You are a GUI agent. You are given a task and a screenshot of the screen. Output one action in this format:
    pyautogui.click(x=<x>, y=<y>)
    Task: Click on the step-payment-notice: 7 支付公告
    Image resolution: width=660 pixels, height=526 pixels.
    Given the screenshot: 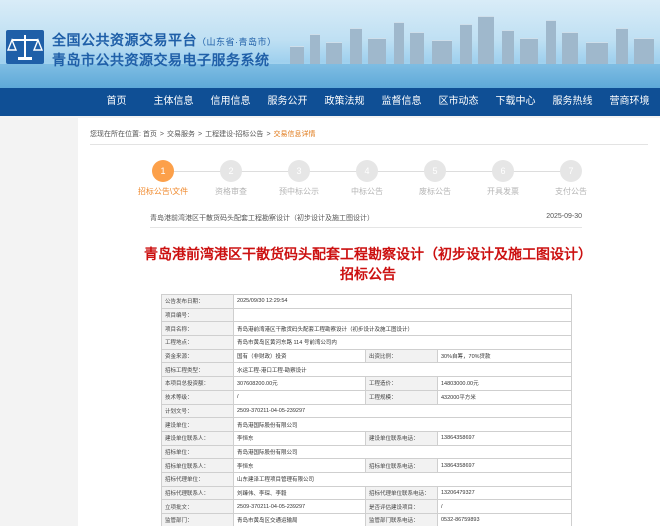 What is the action you would take?
    pyautogui.click(x=571, y=178)
    